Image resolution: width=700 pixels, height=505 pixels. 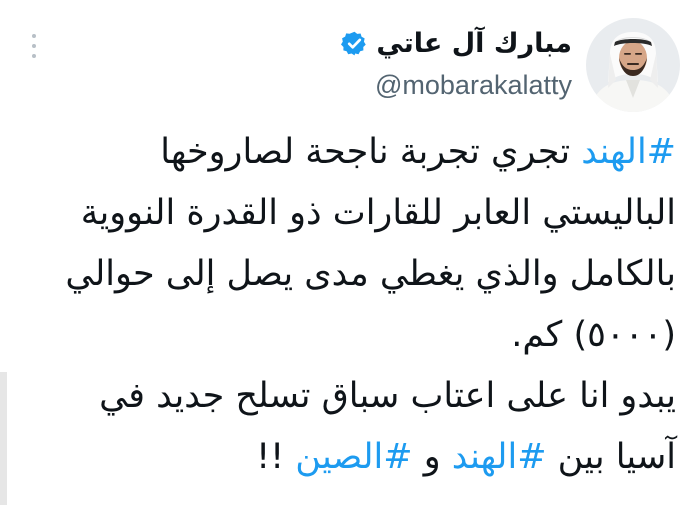 What do you see at coordinates (354, 43) in the screenshot?
I see `verified-badge-icon` at bounding box center [354, 43].